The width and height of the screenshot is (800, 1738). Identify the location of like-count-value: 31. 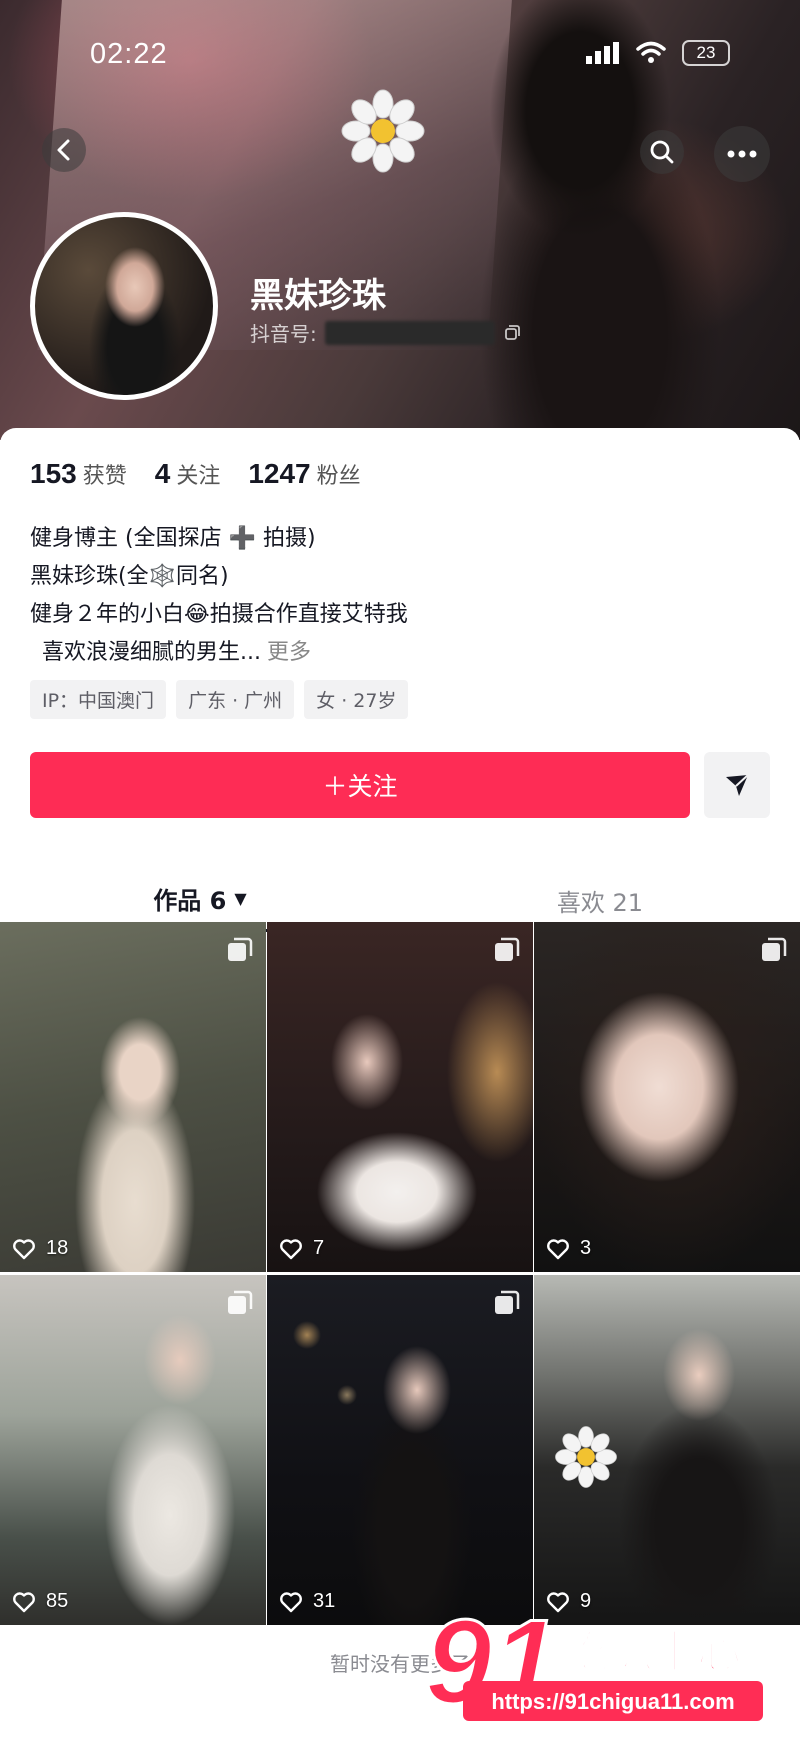
(324, 1601).